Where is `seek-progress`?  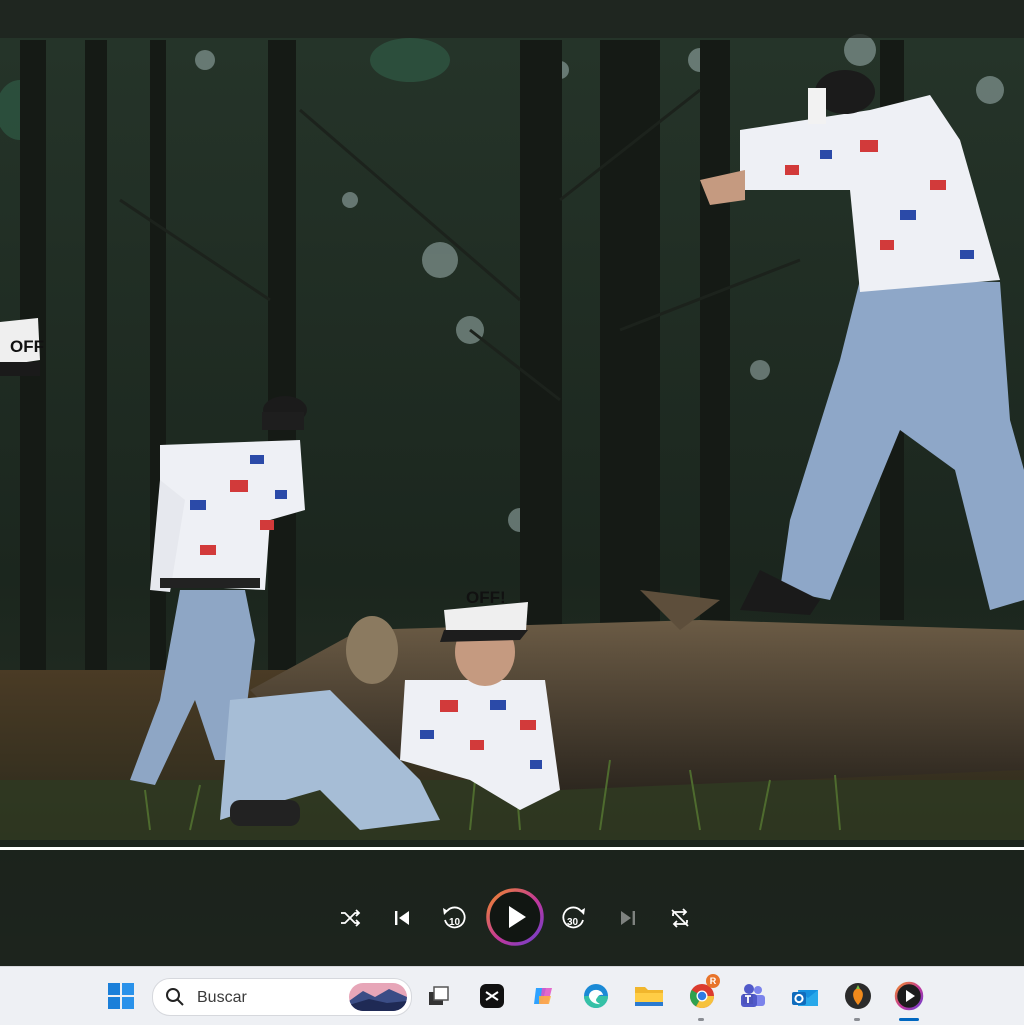 seek-progress is located at coordinates (512, 848).